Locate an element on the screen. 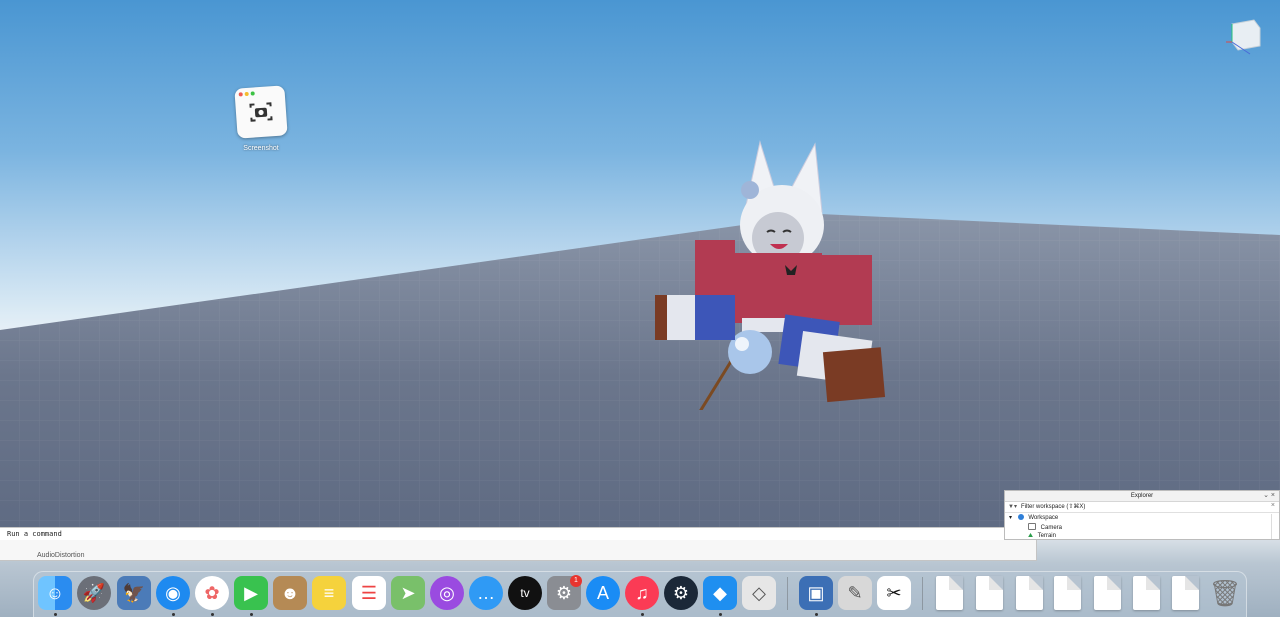 This screenshot has width=1280, height=617. capcut-icon: ✂ is located at coordinates (894, 593).